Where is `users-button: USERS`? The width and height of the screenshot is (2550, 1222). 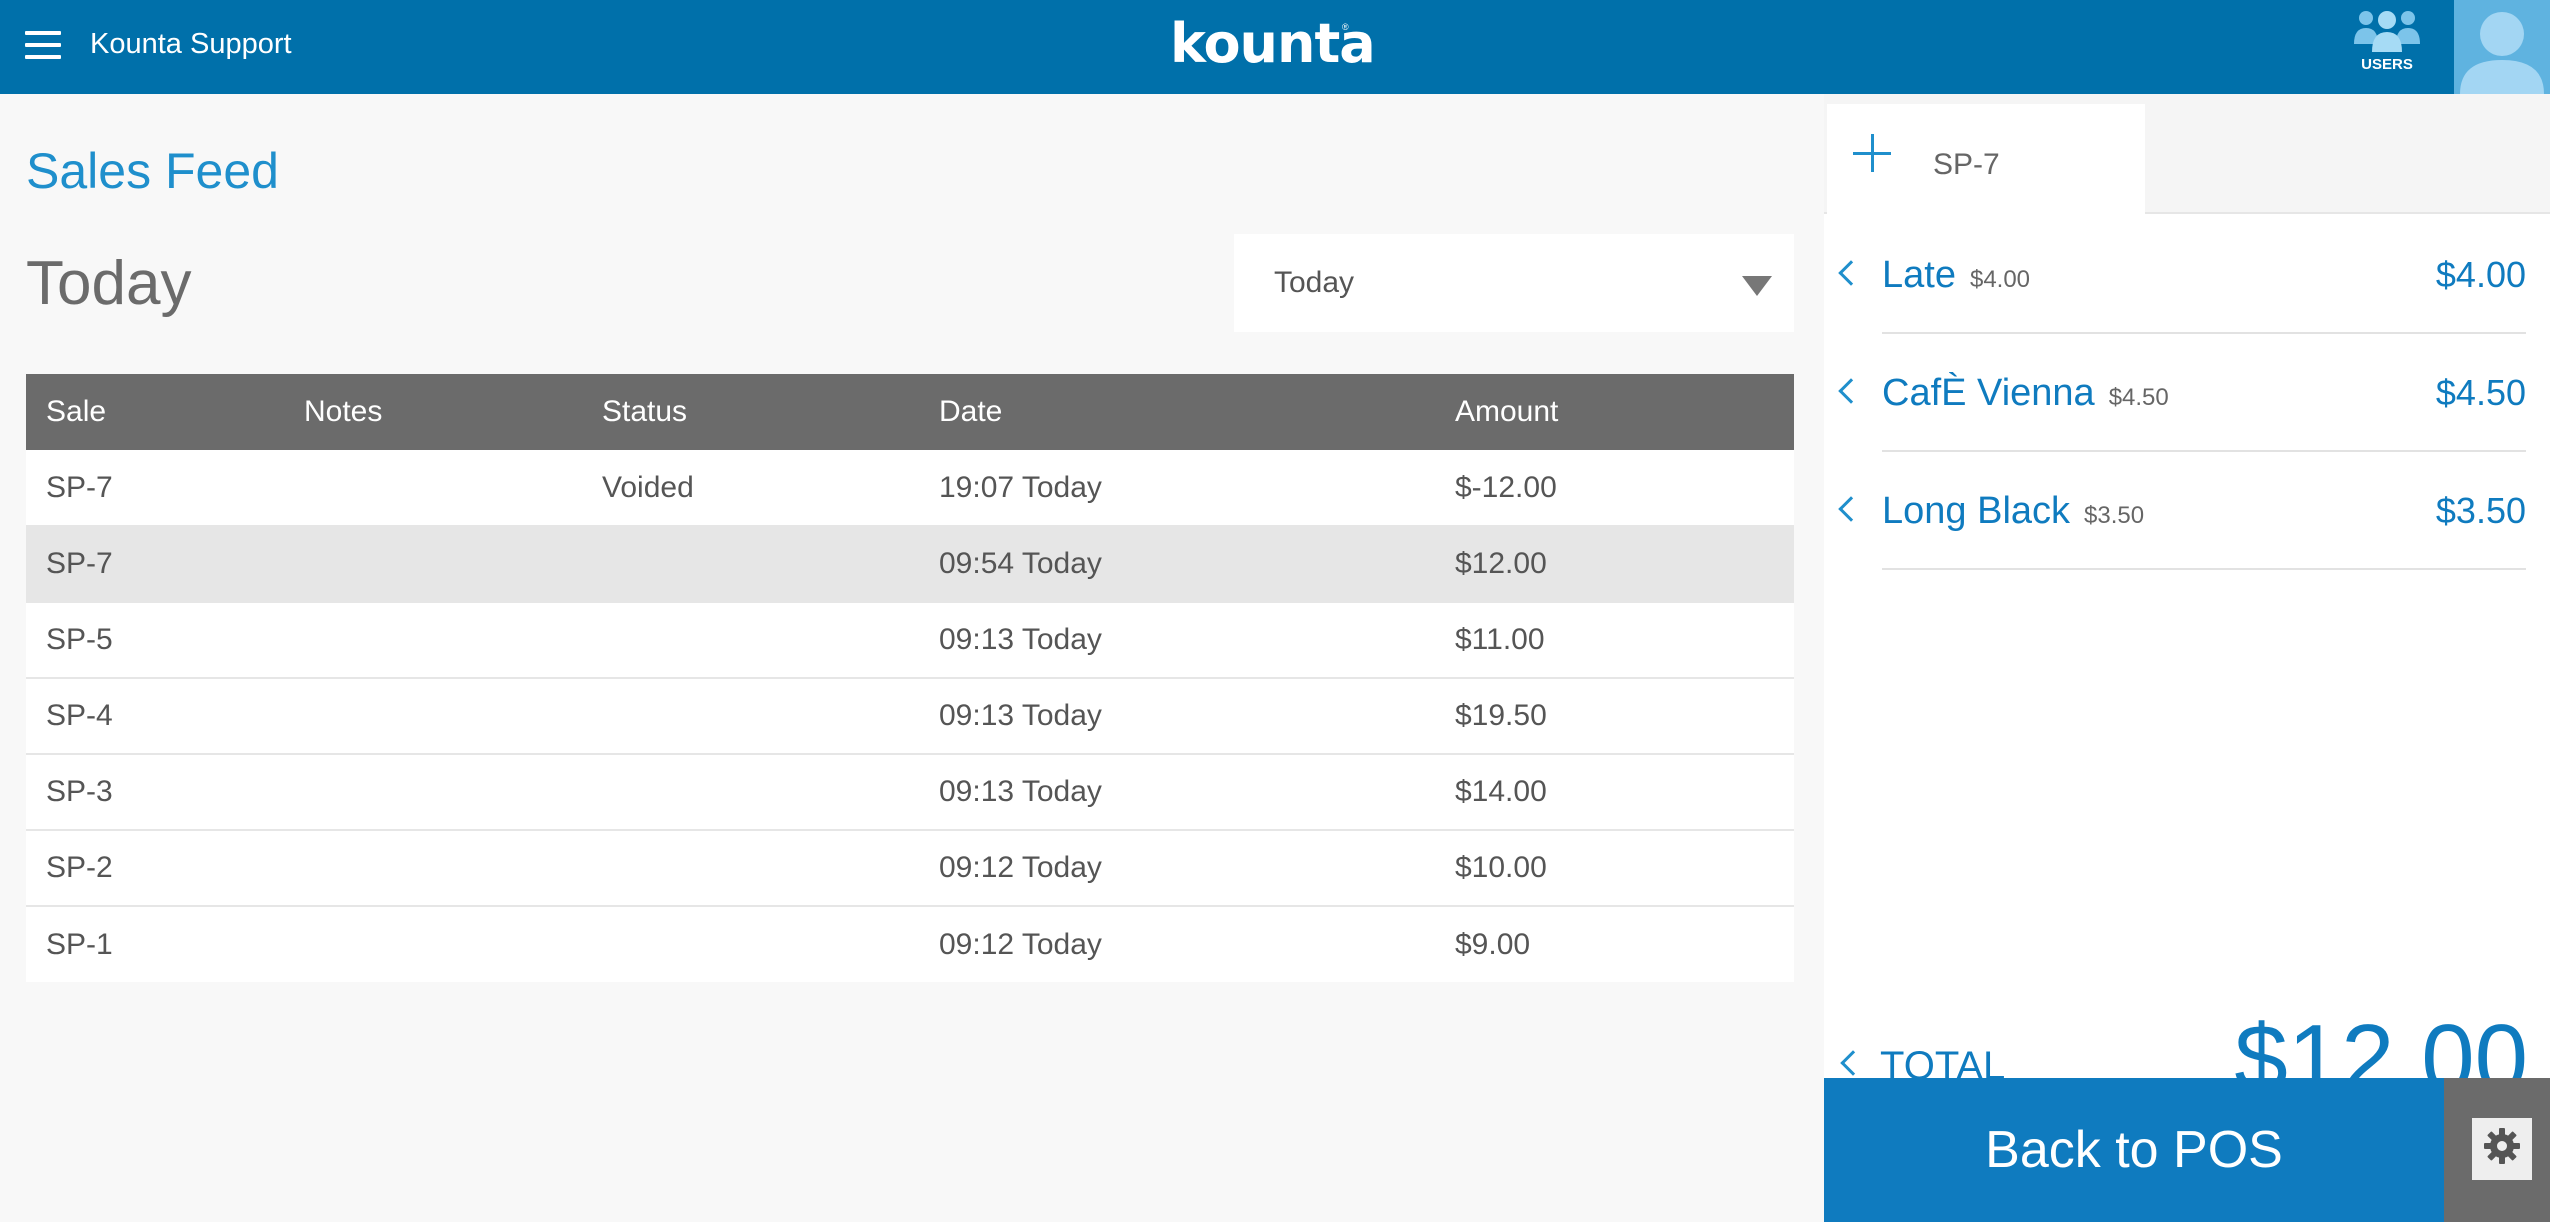 users-button: USERS is located at coordinates (2387, 39).